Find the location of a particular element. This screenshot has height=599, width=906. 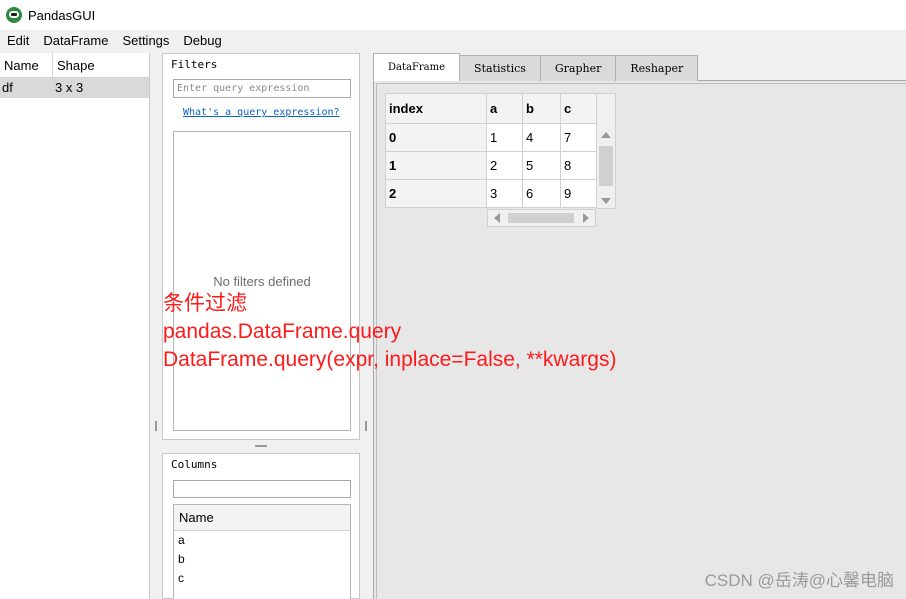

column-item-c: c is located at coordinates (262, 578).